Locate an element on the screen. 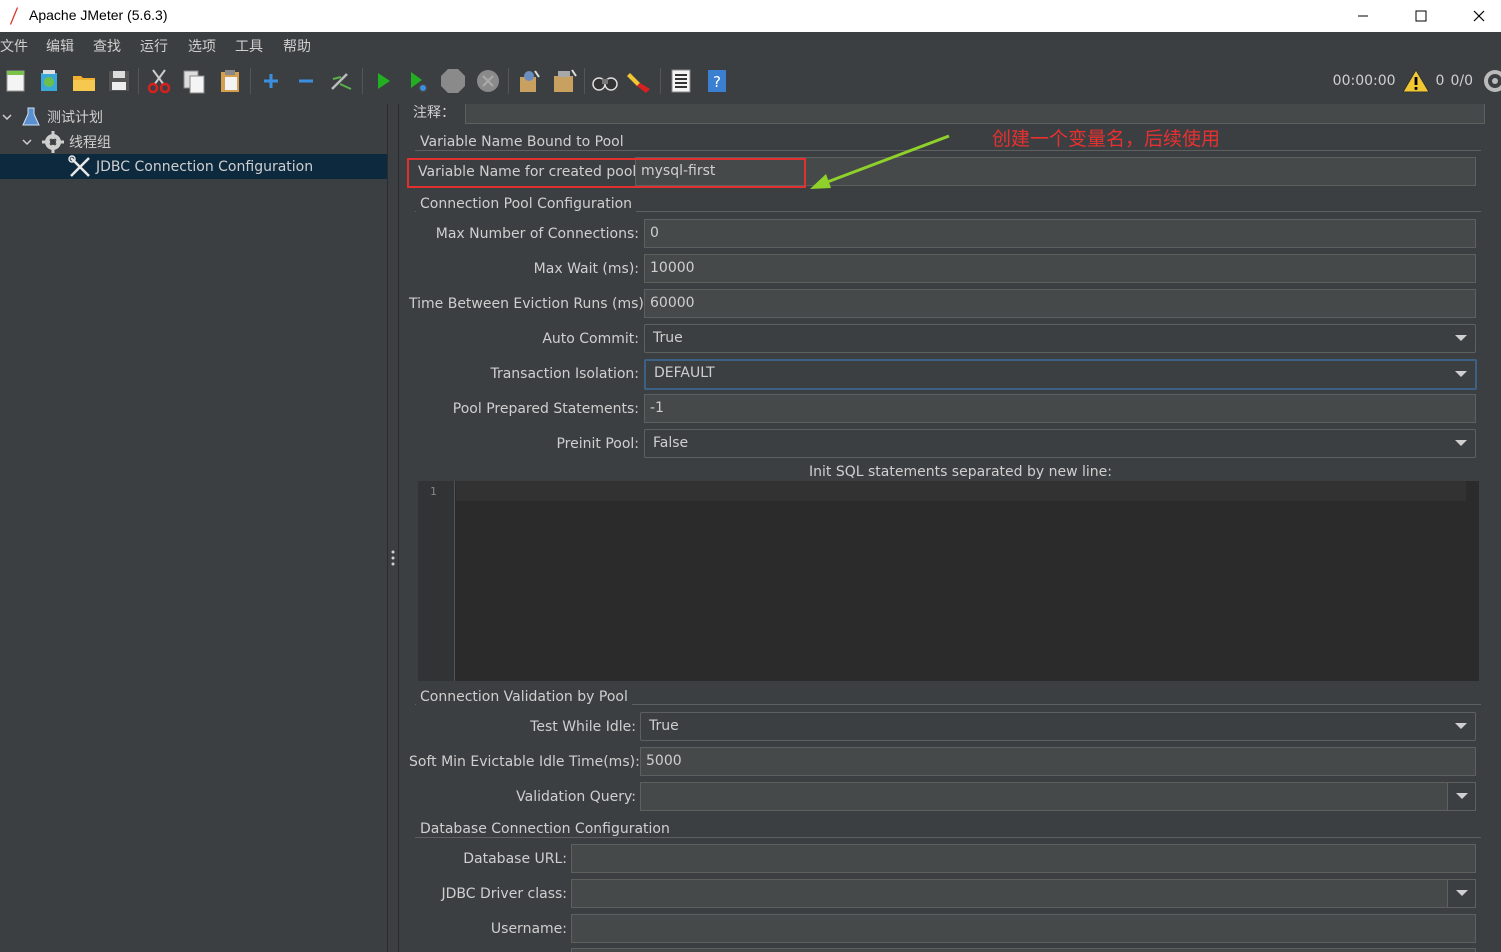 The image size is (1501, 952). database-url-input is located at coordinates (1023, 858).